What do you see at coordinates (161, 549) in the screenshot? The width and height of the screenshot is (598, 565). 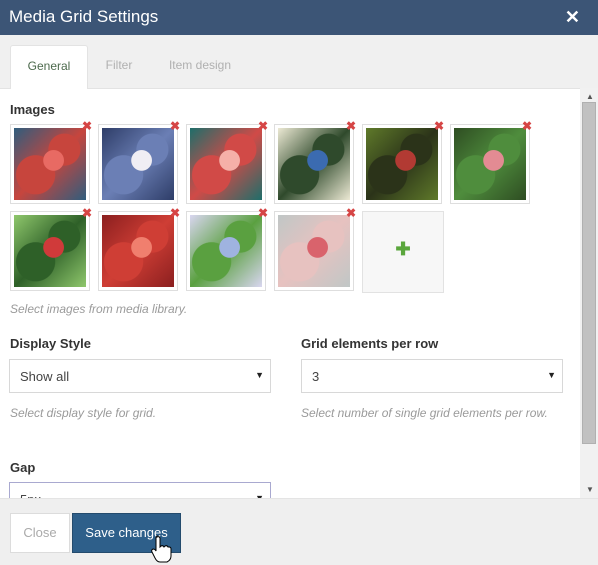 I see `hand-cursor-icon` at bounding box center [161, 549].